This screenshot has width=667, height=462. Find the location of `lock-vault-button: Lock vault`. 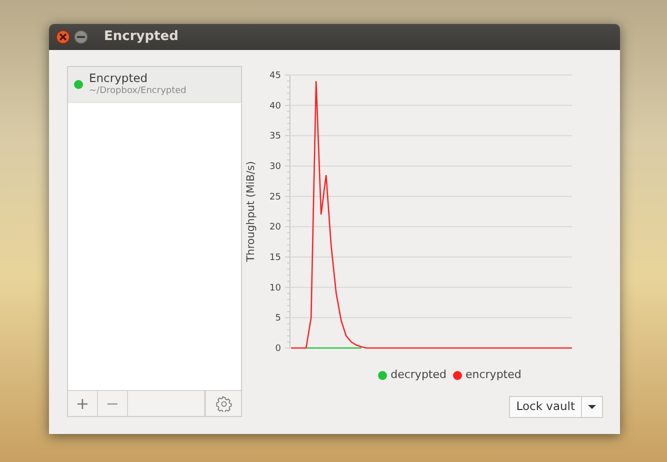

lock-vault-button: Lock vault is located at coordinates (545, 407).